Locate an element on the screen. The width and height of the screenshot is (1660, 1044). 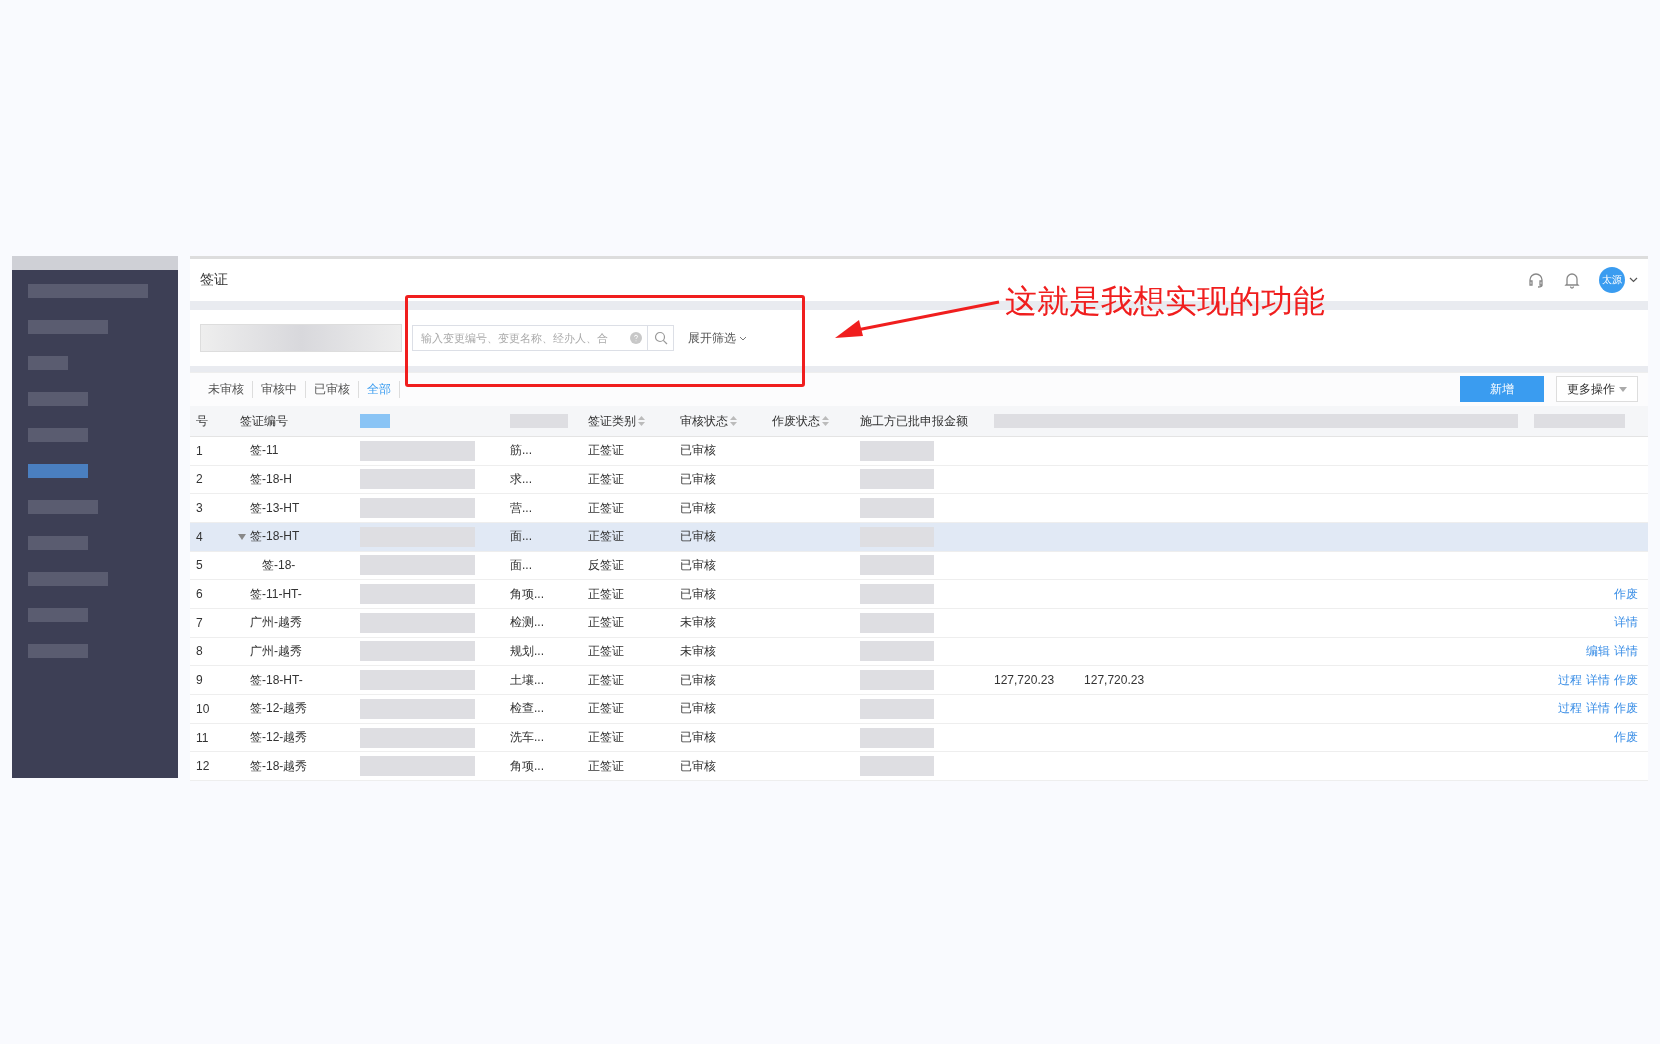
status-tab: 已审核 is located at coordinates (332, 389).